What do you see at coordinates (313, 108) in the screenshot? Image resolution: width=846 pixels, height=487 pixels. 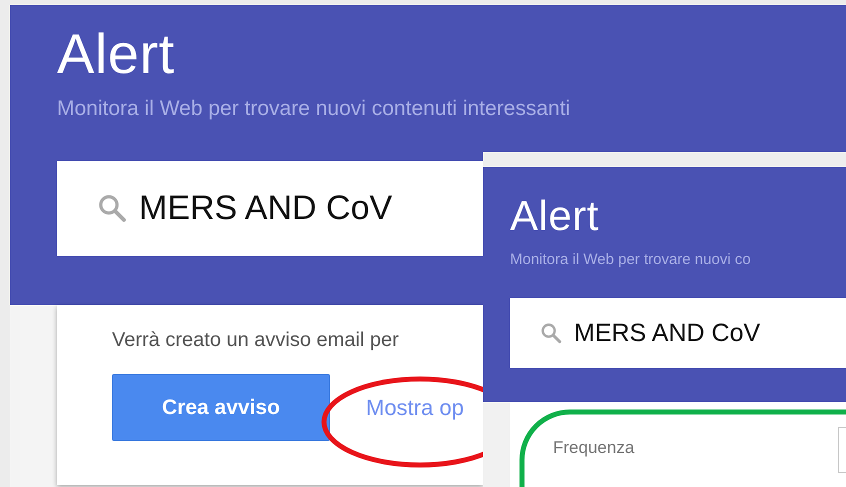 I see `page-subtitle: Monitora il Web per trovare nuovi contenuti interessanti` at bounding box center [313, 108].